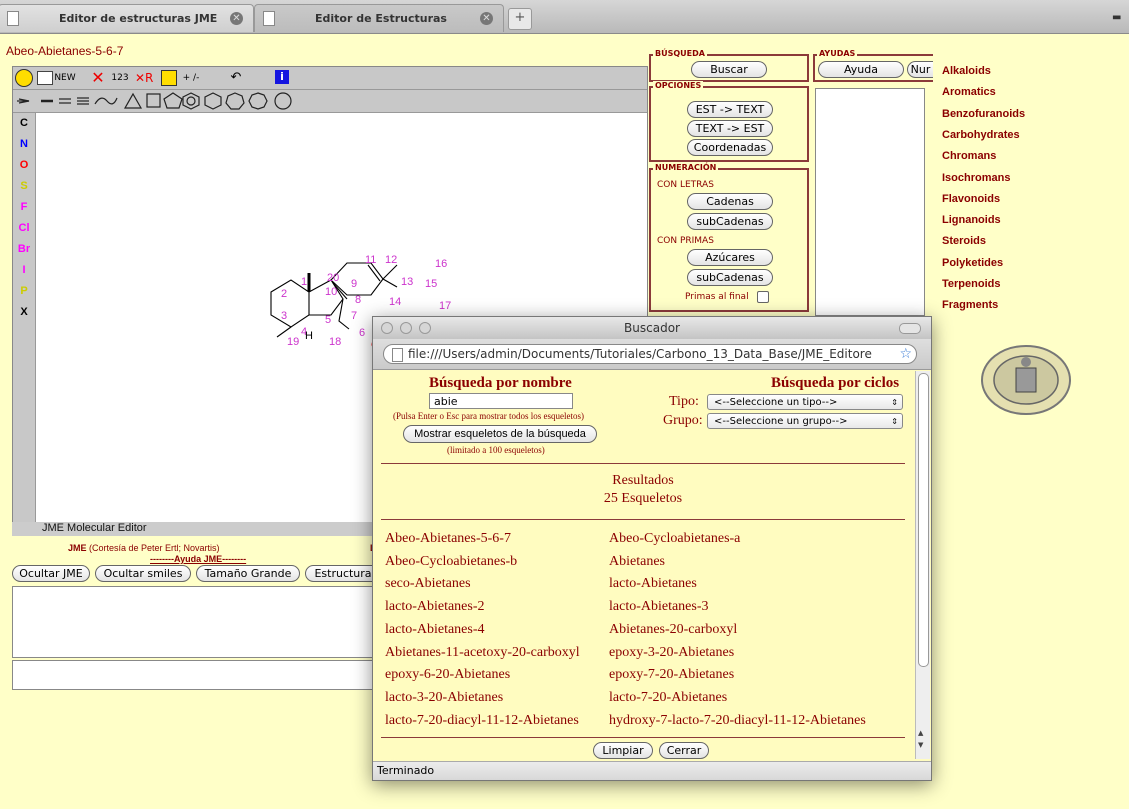 The image size is (1129, 809). I want to click on cadenas-button: Cadenas, so click(730, 201).